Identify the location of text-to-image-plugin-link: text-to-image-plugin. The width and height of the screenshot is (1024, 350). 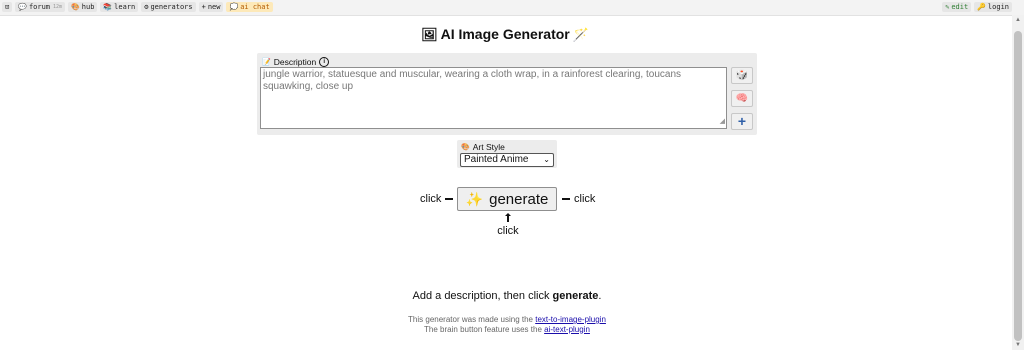
(570, 319).